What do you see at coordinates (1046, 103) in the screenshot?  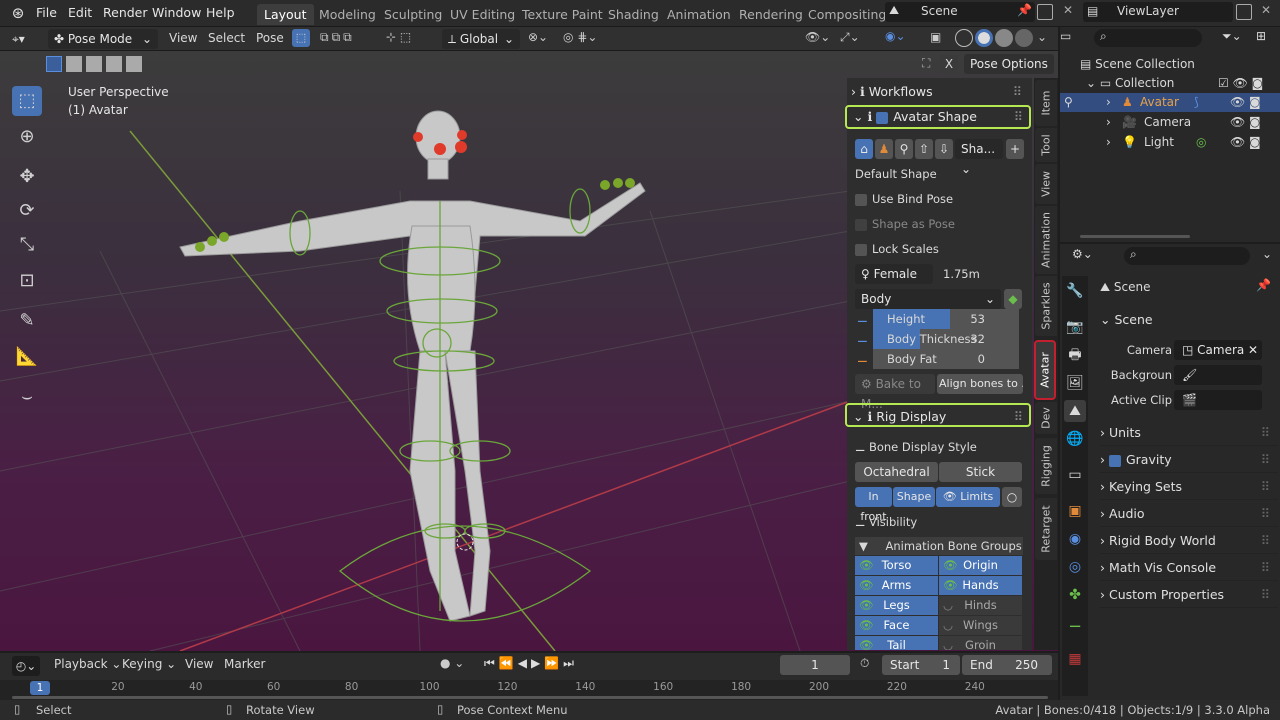 I see `tab-item: Item` at bounding box center [1046, 103].